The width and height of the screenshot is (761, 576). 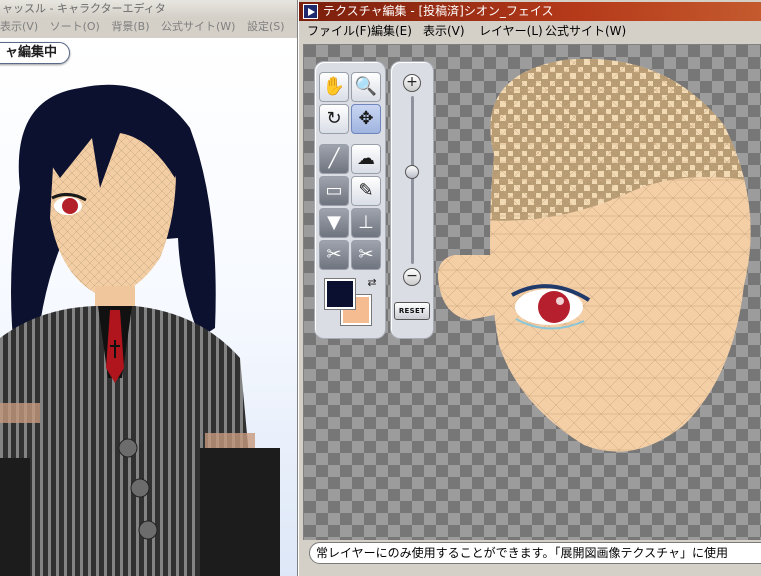 I want to click on menu-file: ファイル(F), so click(x=339, y=31).